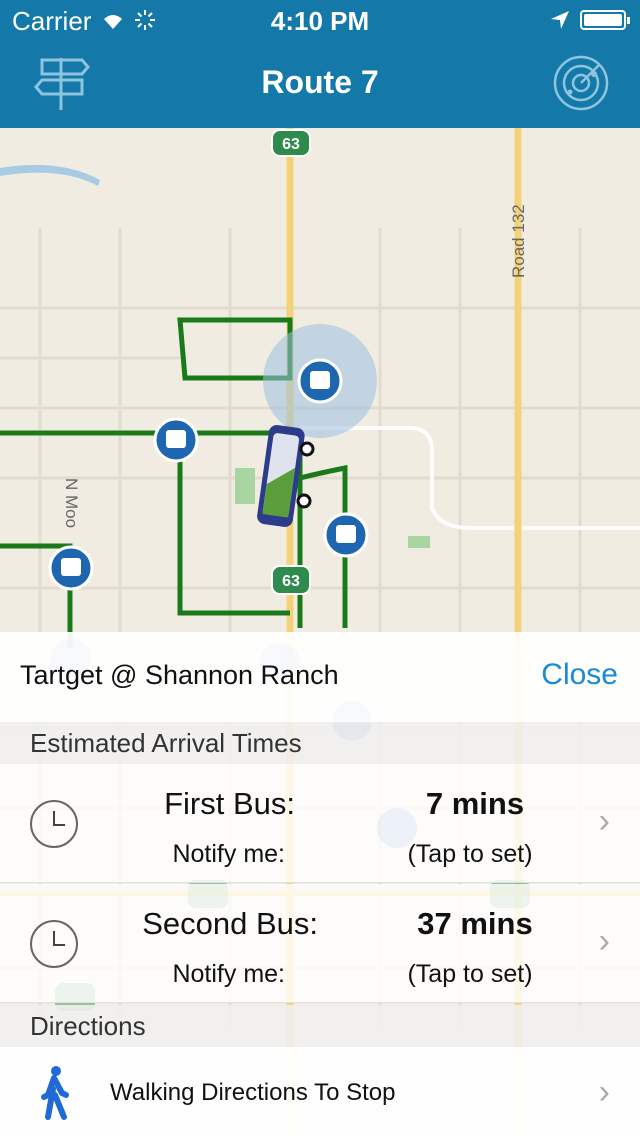 The image size is (640, 1136). I want to click on directions-title: Directions, so click(88, 1026).